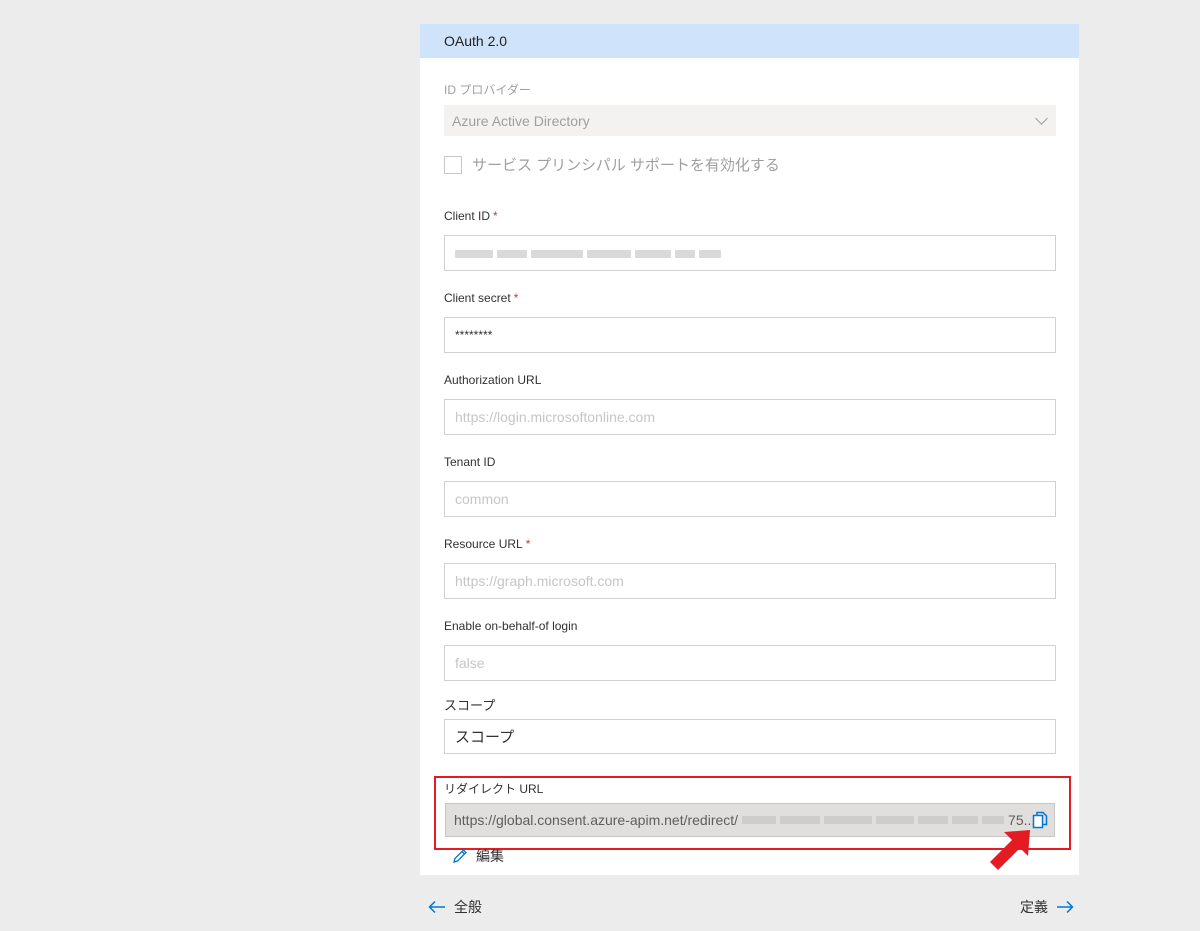 This screenshot has height=931, width=1200. I want to click on service-principal-checkbox, so click(453, 164).